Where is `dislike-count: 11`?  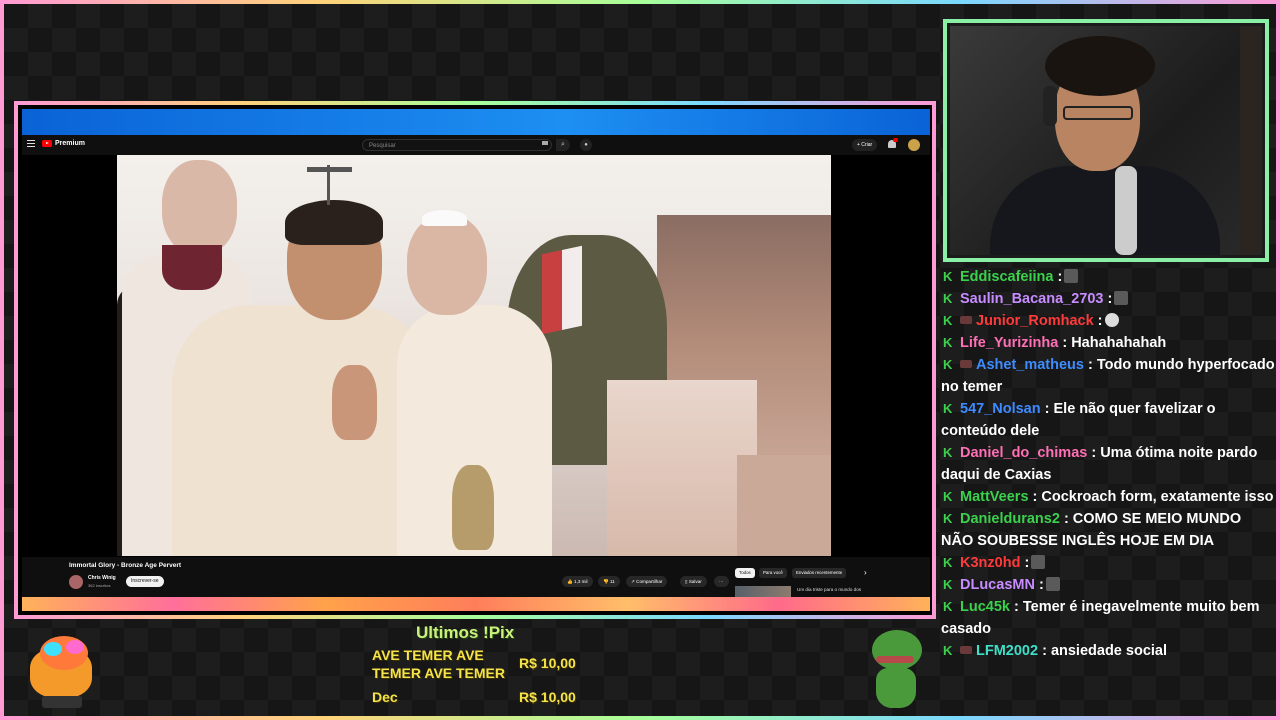
dislike-count: 11 is located at coordinates (612, 581).